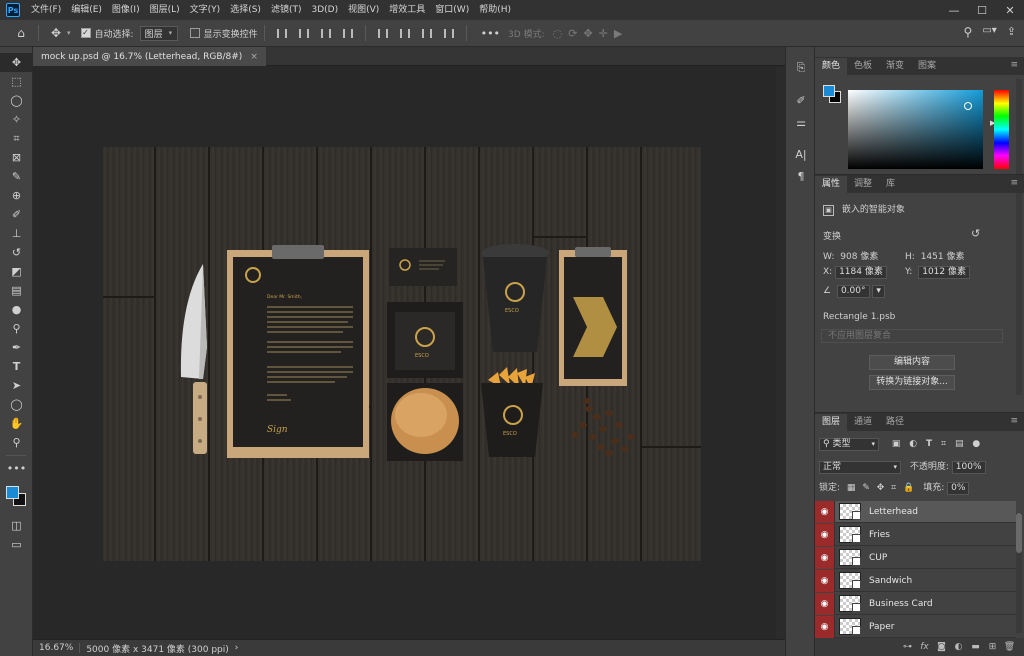 This screenshot has width=1024, height=656. What do you see at coordinates (16, 385) in the screenshot?
I see `path-selection-tool-icon: ➤` at bounding box center [16, 385].